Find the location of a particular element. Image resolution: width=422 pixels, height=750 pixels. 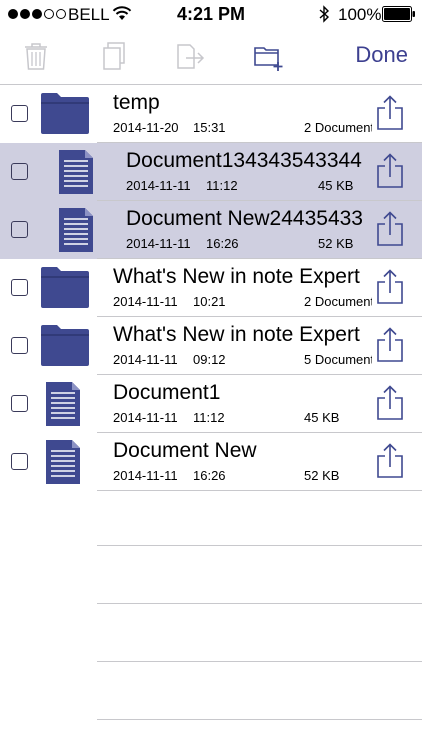

copy-icon is located at coordinates (114, 56).